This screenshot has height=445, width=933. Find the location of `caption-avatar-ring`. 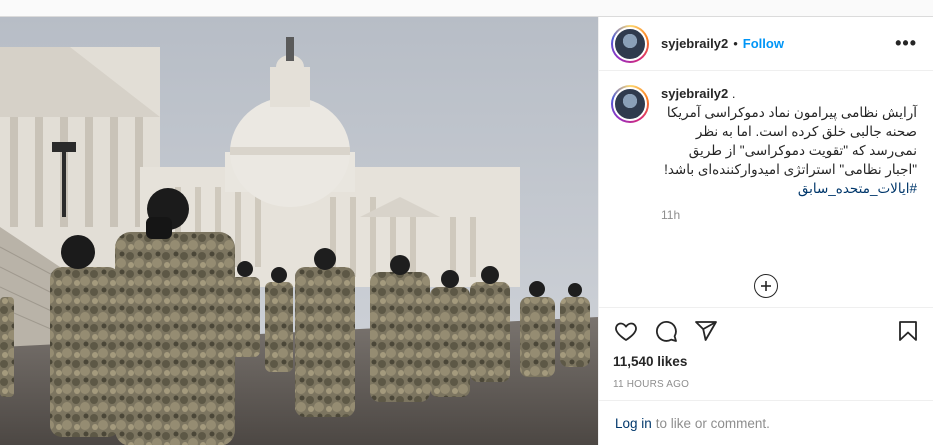

caption-avatar-ring is located at coordinates (630, 104).